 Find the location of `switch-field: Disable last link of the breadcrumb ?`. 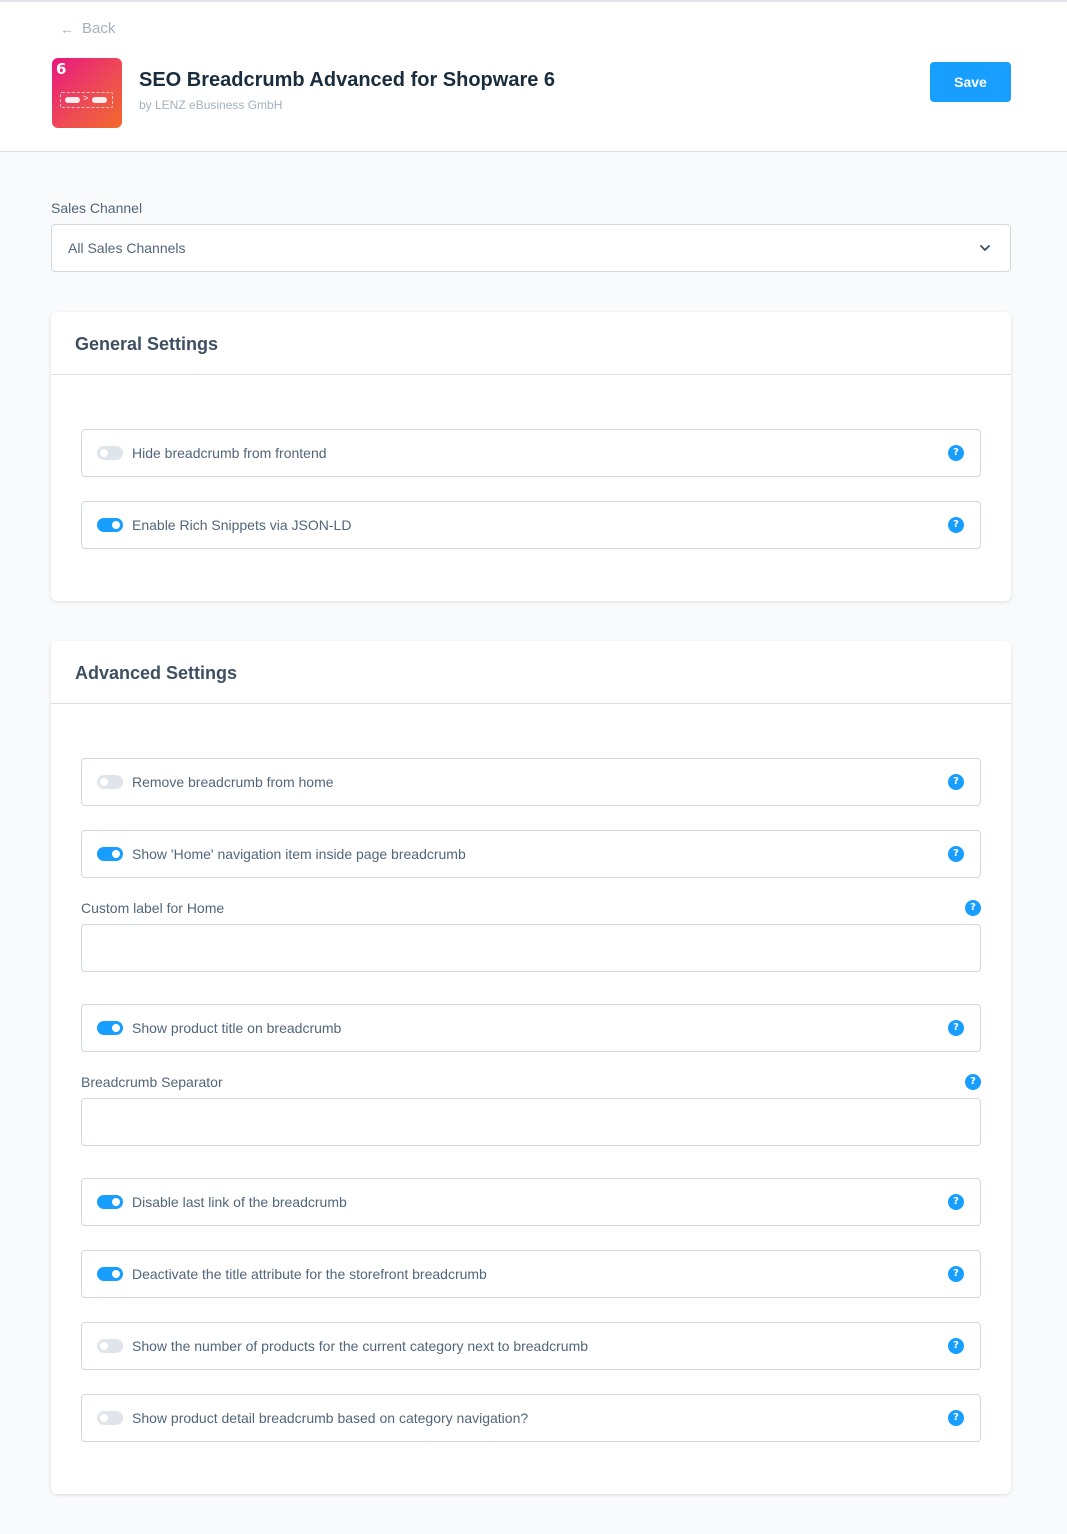

switch-field: Disable last link of the breadcrumb ? is located at coordinates (531, 1202).